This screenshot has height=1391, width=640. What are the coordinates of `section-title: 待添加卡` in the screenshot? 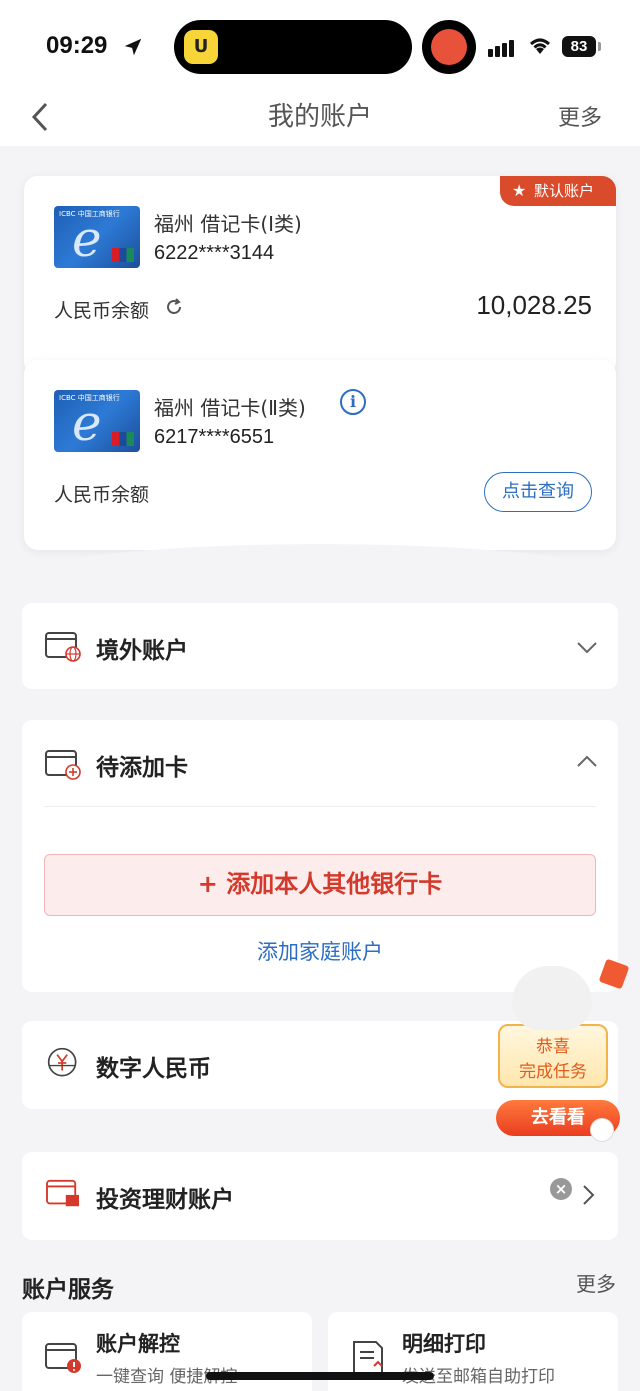 It's located at (142, 768).